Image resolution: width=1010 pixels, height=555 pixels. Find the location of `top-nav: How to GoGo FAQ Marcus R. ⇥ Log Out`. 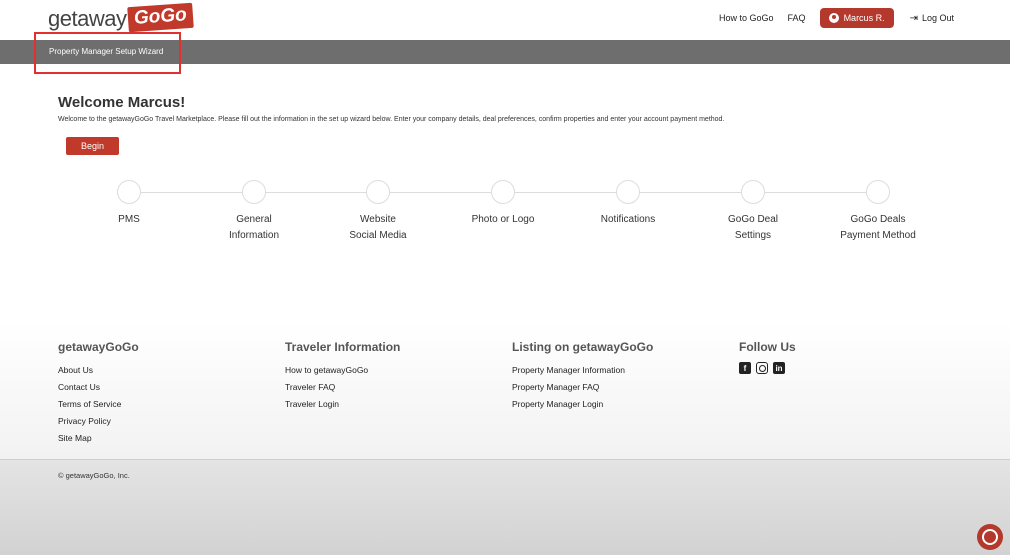

top-nav: How to GoGo FAQ Marcus R. ⇥ Log Out is located at coordinates (836, 18).